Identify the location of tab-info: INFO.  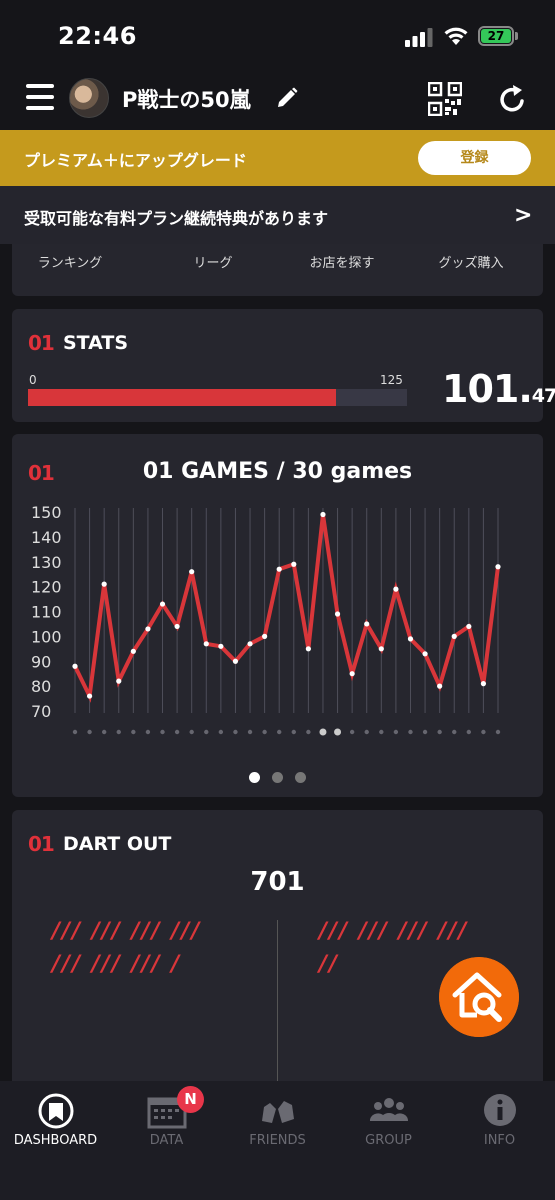
(499, 1121).